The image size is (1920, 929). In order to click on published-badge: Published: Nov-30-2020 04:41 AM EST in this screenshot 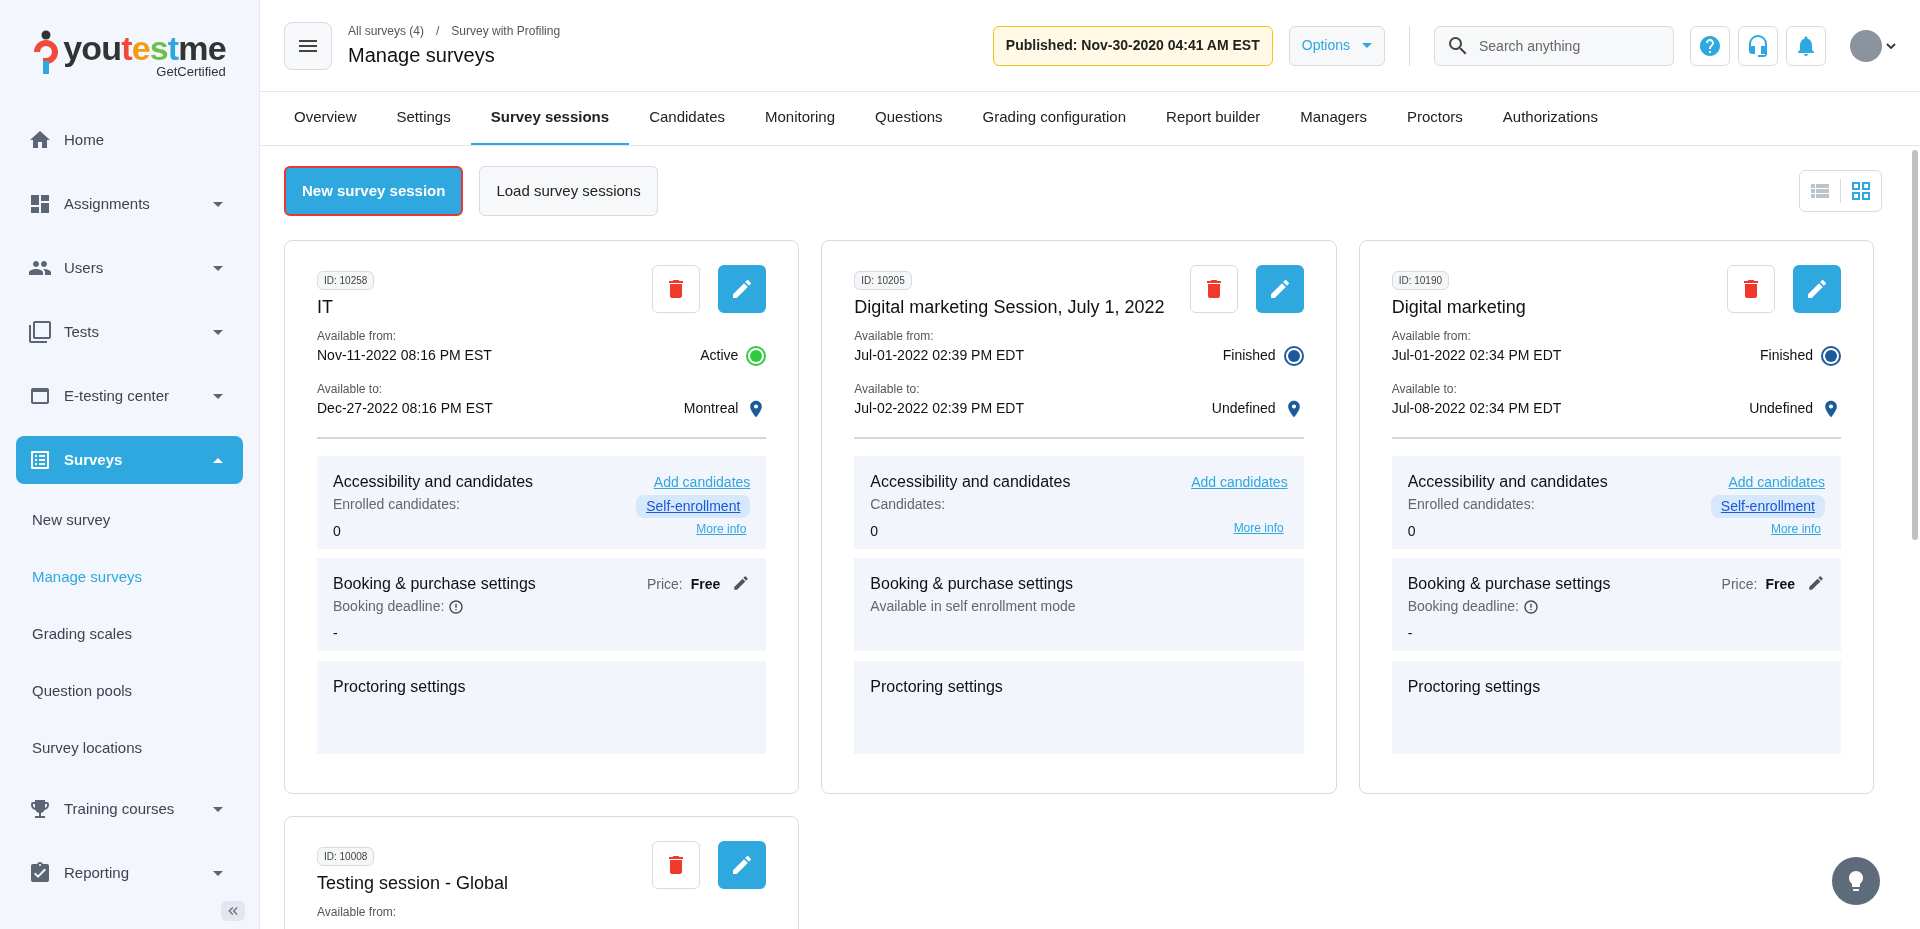, I will do `click(1132, 45)`.